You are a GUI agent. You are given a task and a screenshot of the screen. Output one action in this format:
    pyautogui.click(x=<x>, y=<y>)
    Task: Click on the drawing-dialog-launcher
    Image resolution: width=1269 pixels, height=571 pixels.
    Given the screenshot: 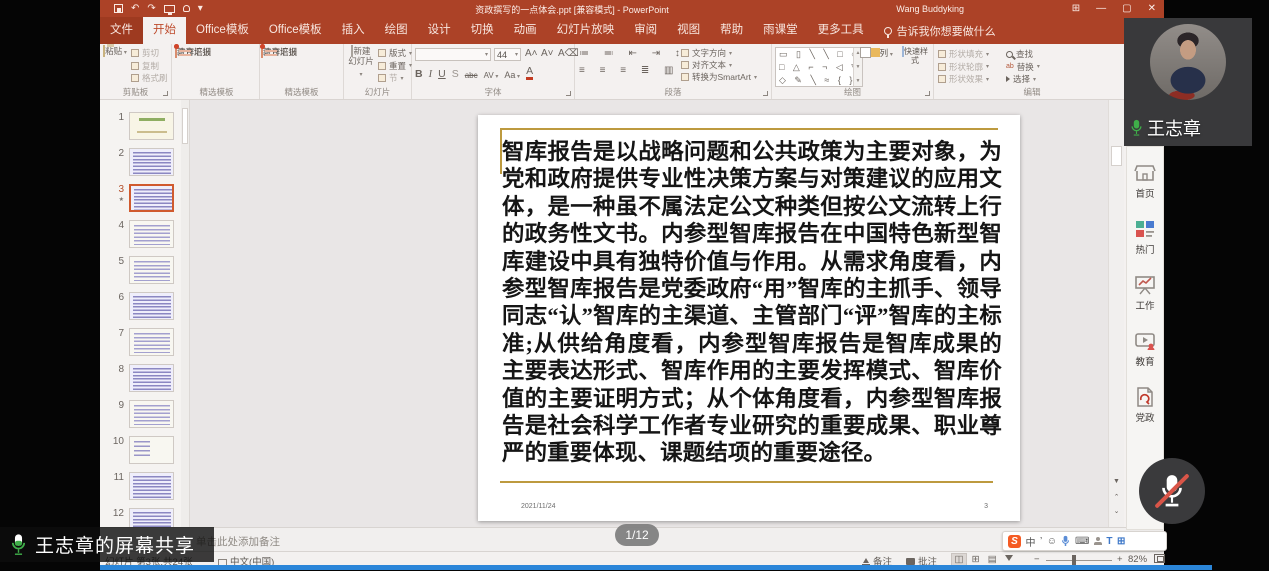 What is the action you would take?
    pyautogui.click(x=927, y=93)
    